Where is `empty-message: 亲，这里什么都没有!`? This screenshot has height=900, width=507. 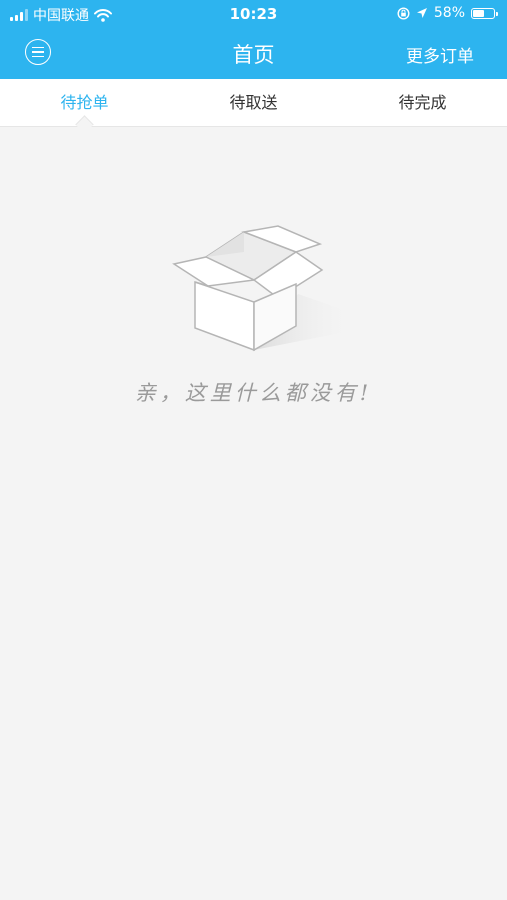
empty-message: 亲，这里什么都没有! is located at coordinates (253, 393).